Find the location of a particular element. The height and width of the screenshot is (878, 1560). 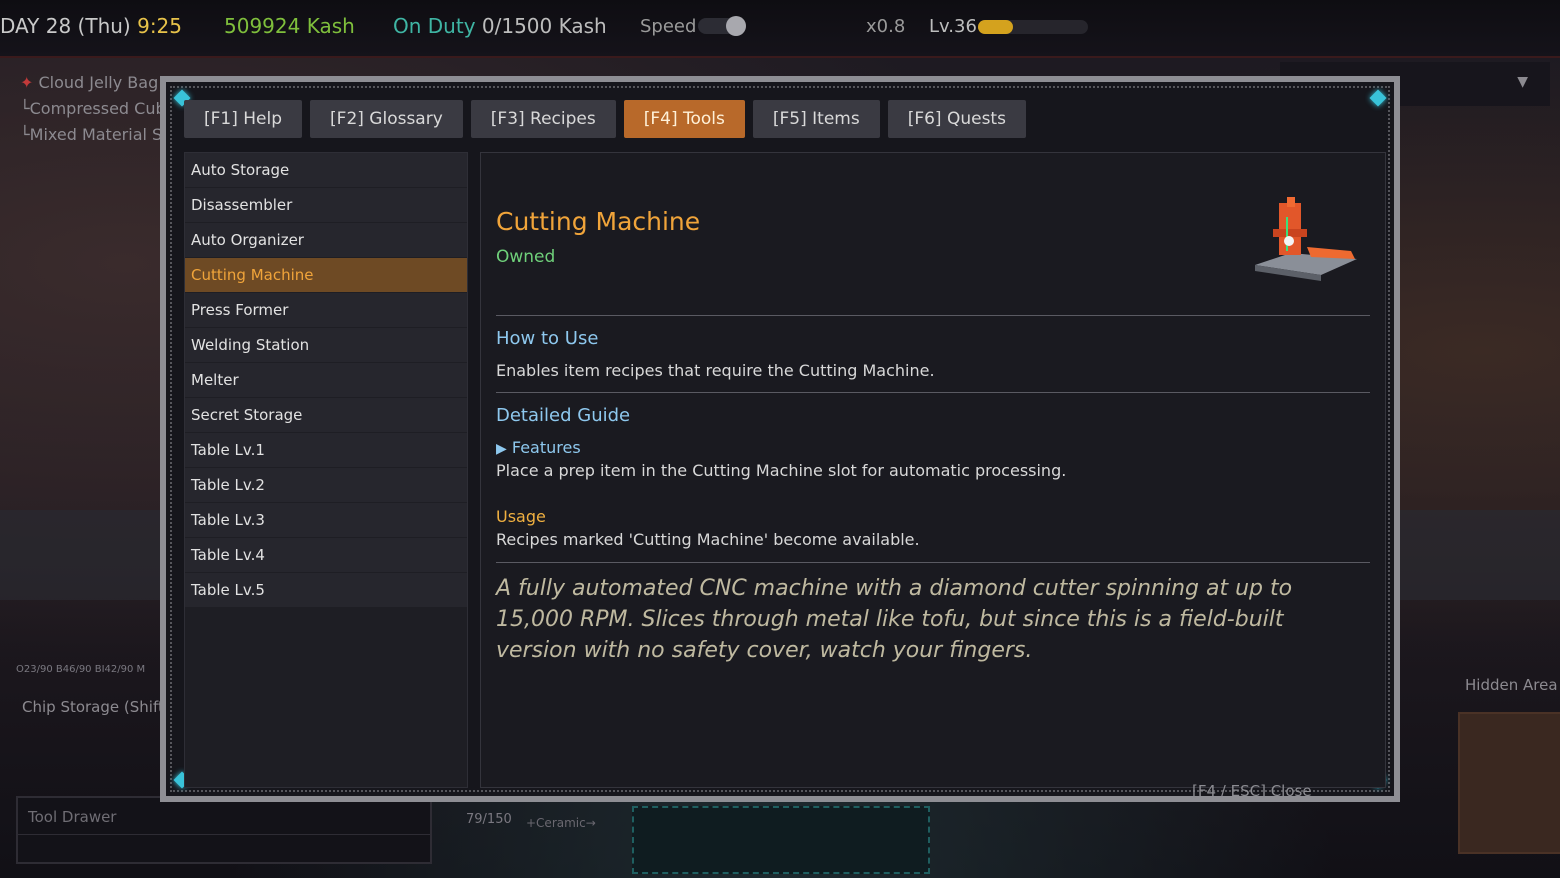

features-toggle: ▶ Features is located at coordinates (538, 447).